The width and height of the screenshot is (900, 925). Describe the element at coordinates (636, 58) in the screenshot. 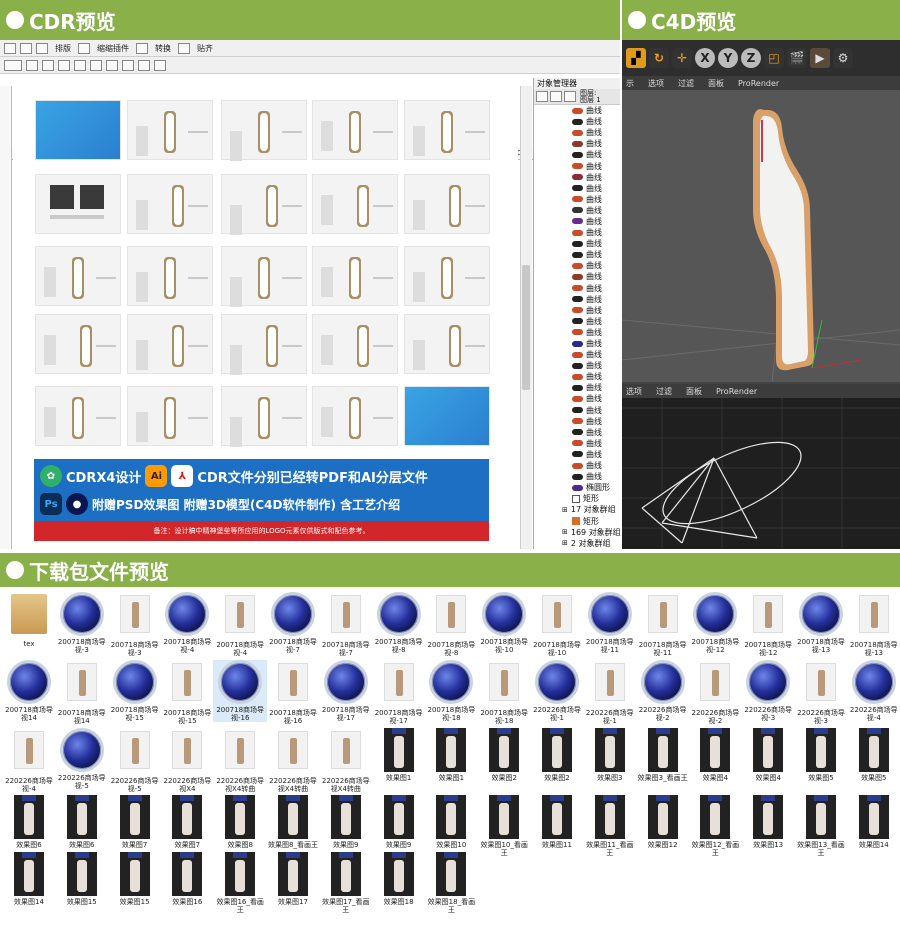

I see `scale-tool-icon: ▞` at that location.